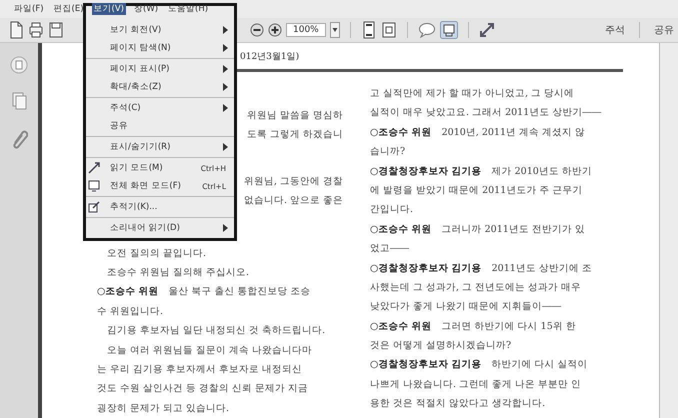 The width and height of the screenshot is (678, 418). I want to click on text-line: 것은 어떻게 설명하시겠습니까?, so click(441, 346).